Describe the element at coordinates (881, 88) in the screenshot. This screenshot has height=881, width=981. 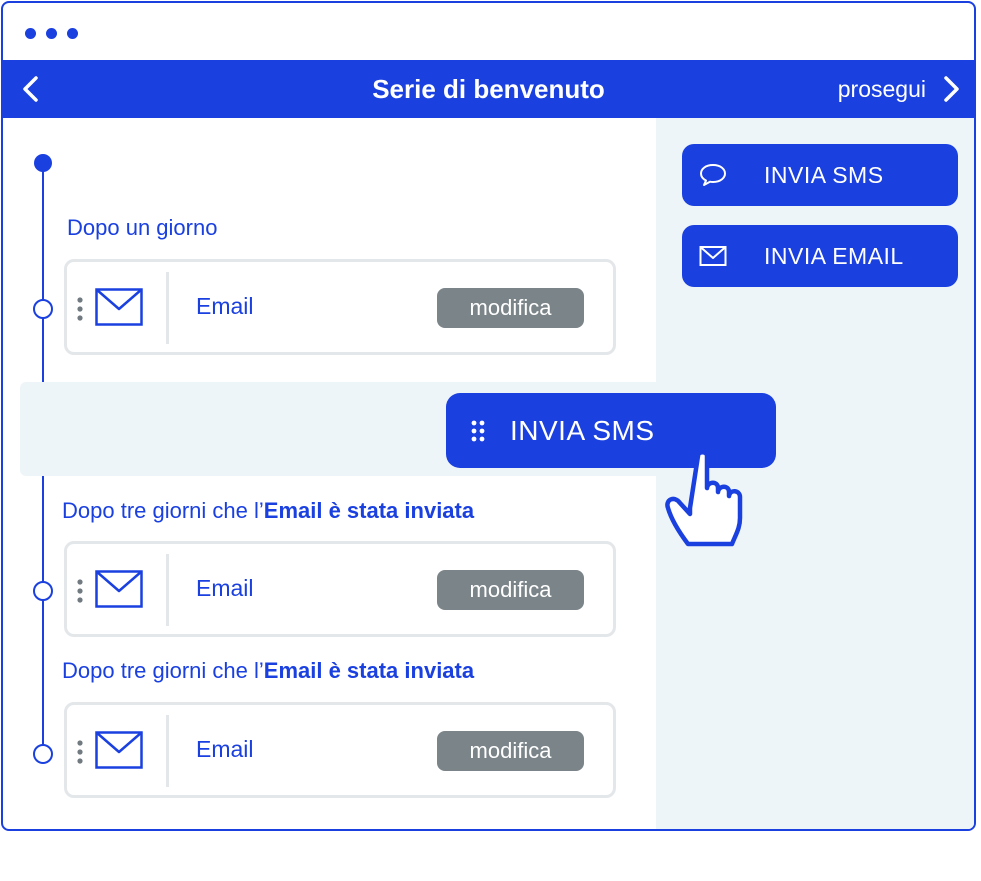
I see `continue-label: prosegui` at that location.